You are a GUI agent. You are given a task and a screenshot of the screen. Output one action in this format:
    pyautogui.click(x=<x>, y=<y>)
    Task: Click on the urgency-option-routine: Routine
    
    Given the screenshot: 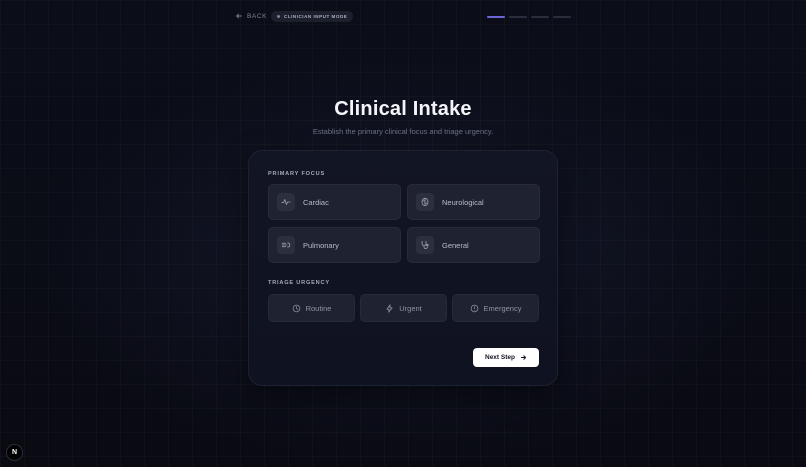 What is the action you would take?
    pyautogui.click(x=311, y=308)
    